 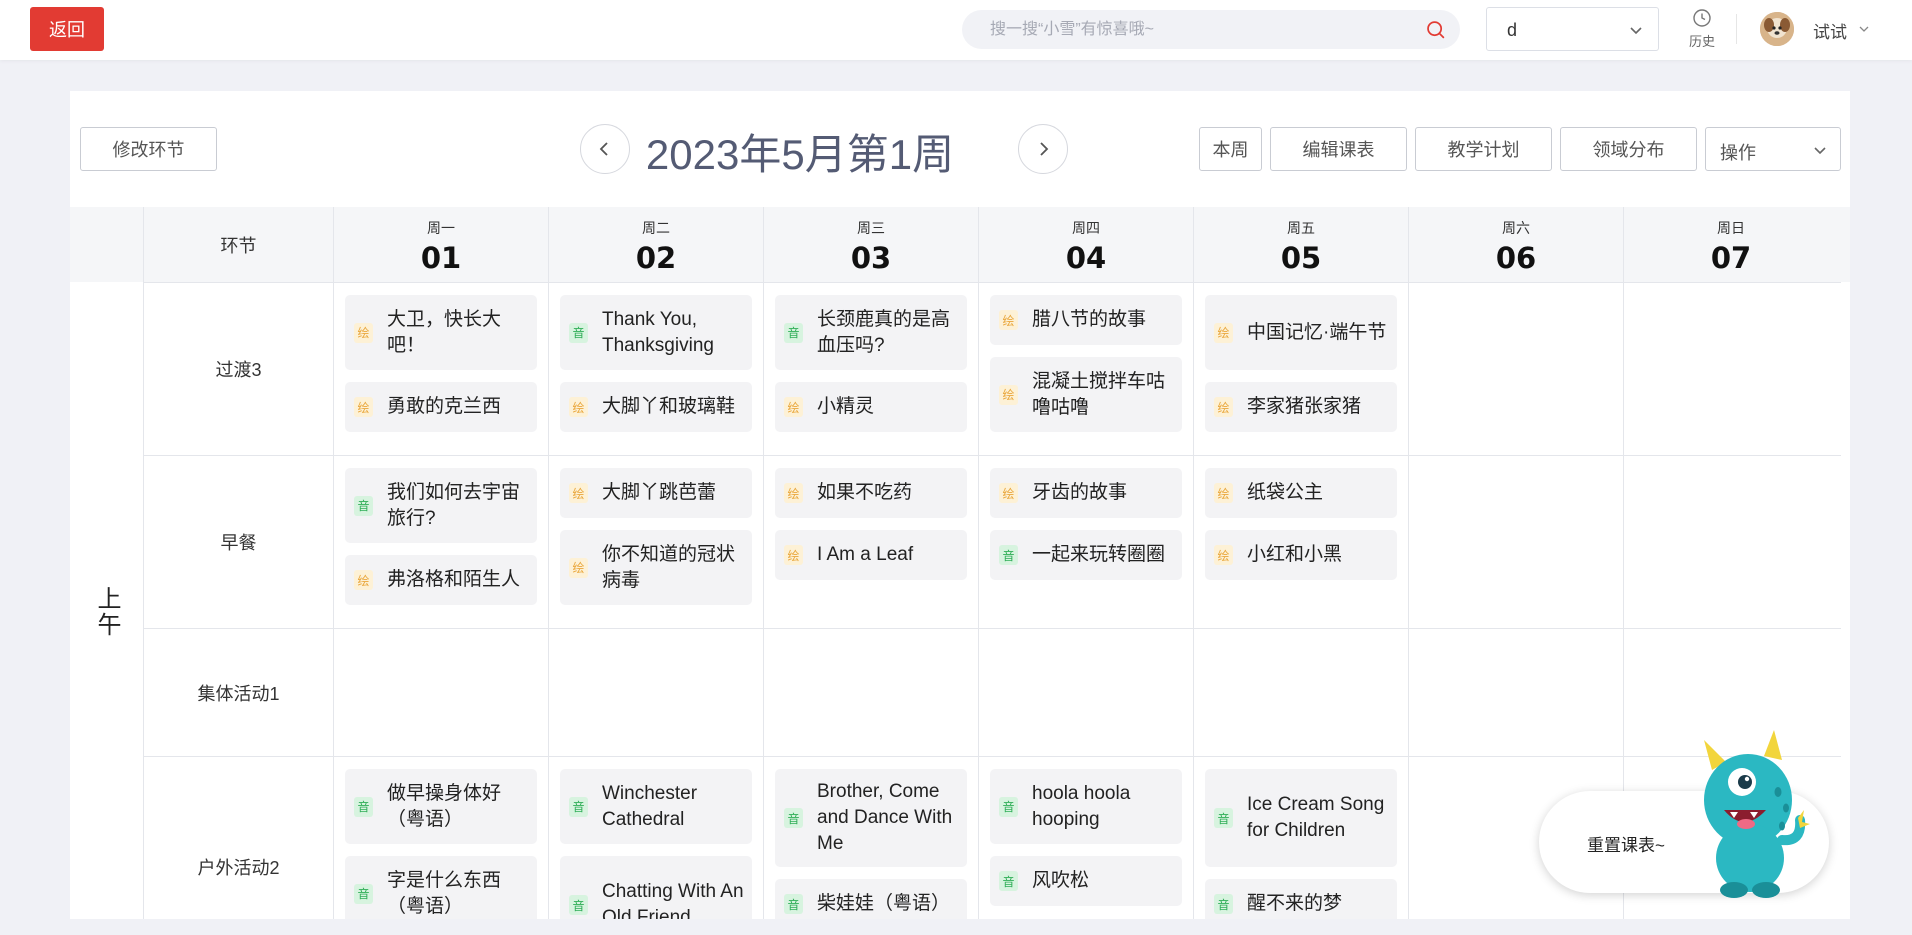 What do you see at coordinates (67, 29) in the screenshot?
I see `back-button: 返回` at bounding box center [67, 29].